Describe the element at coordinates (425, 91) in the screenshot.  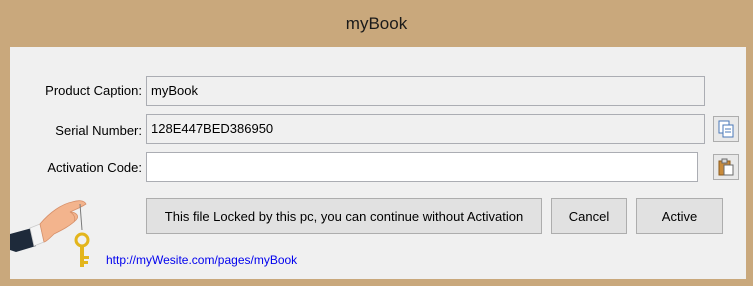
I see `product-caption-field: myBook` at that location.